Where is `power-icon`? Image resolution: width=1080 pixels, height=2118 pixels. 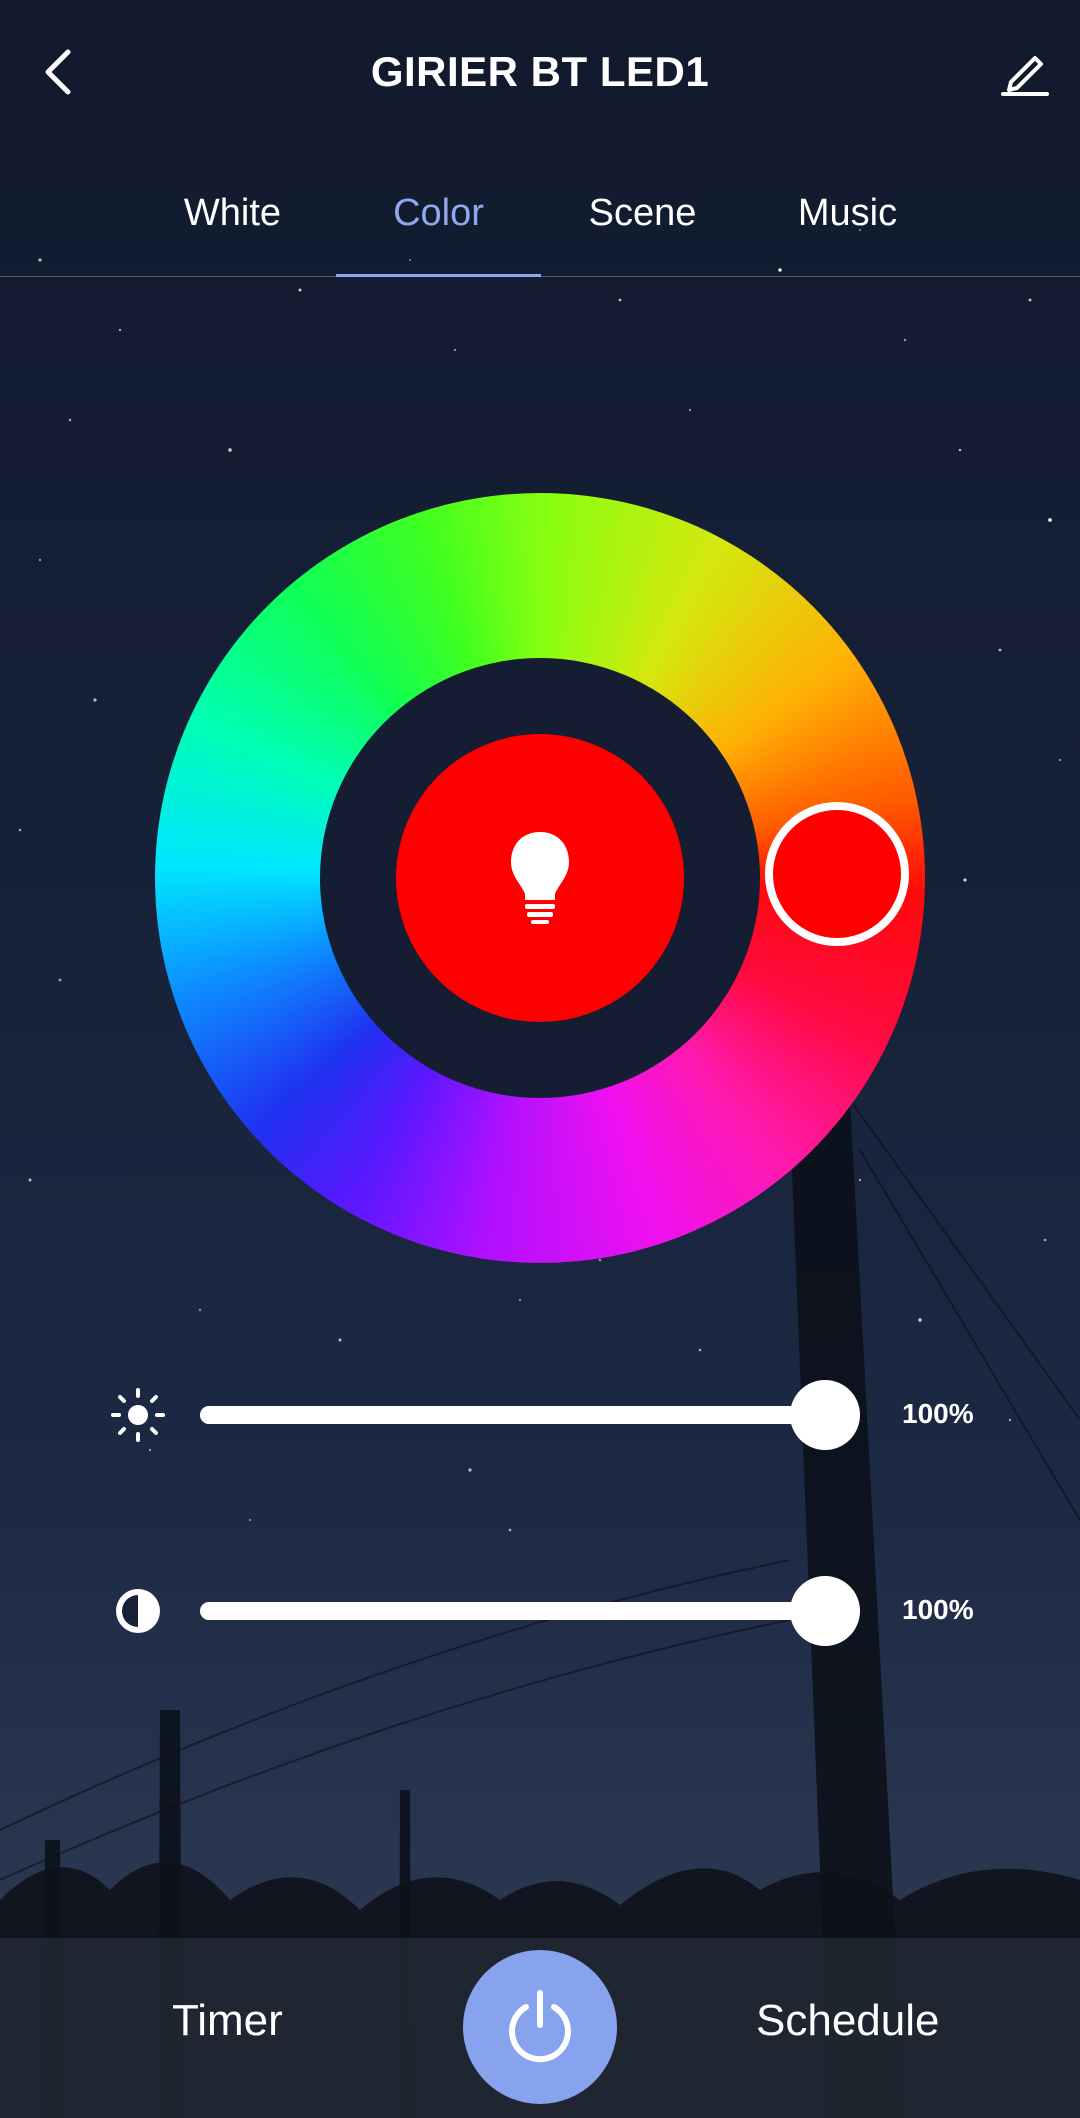 power-icon is located at coordinates (540, 2026).